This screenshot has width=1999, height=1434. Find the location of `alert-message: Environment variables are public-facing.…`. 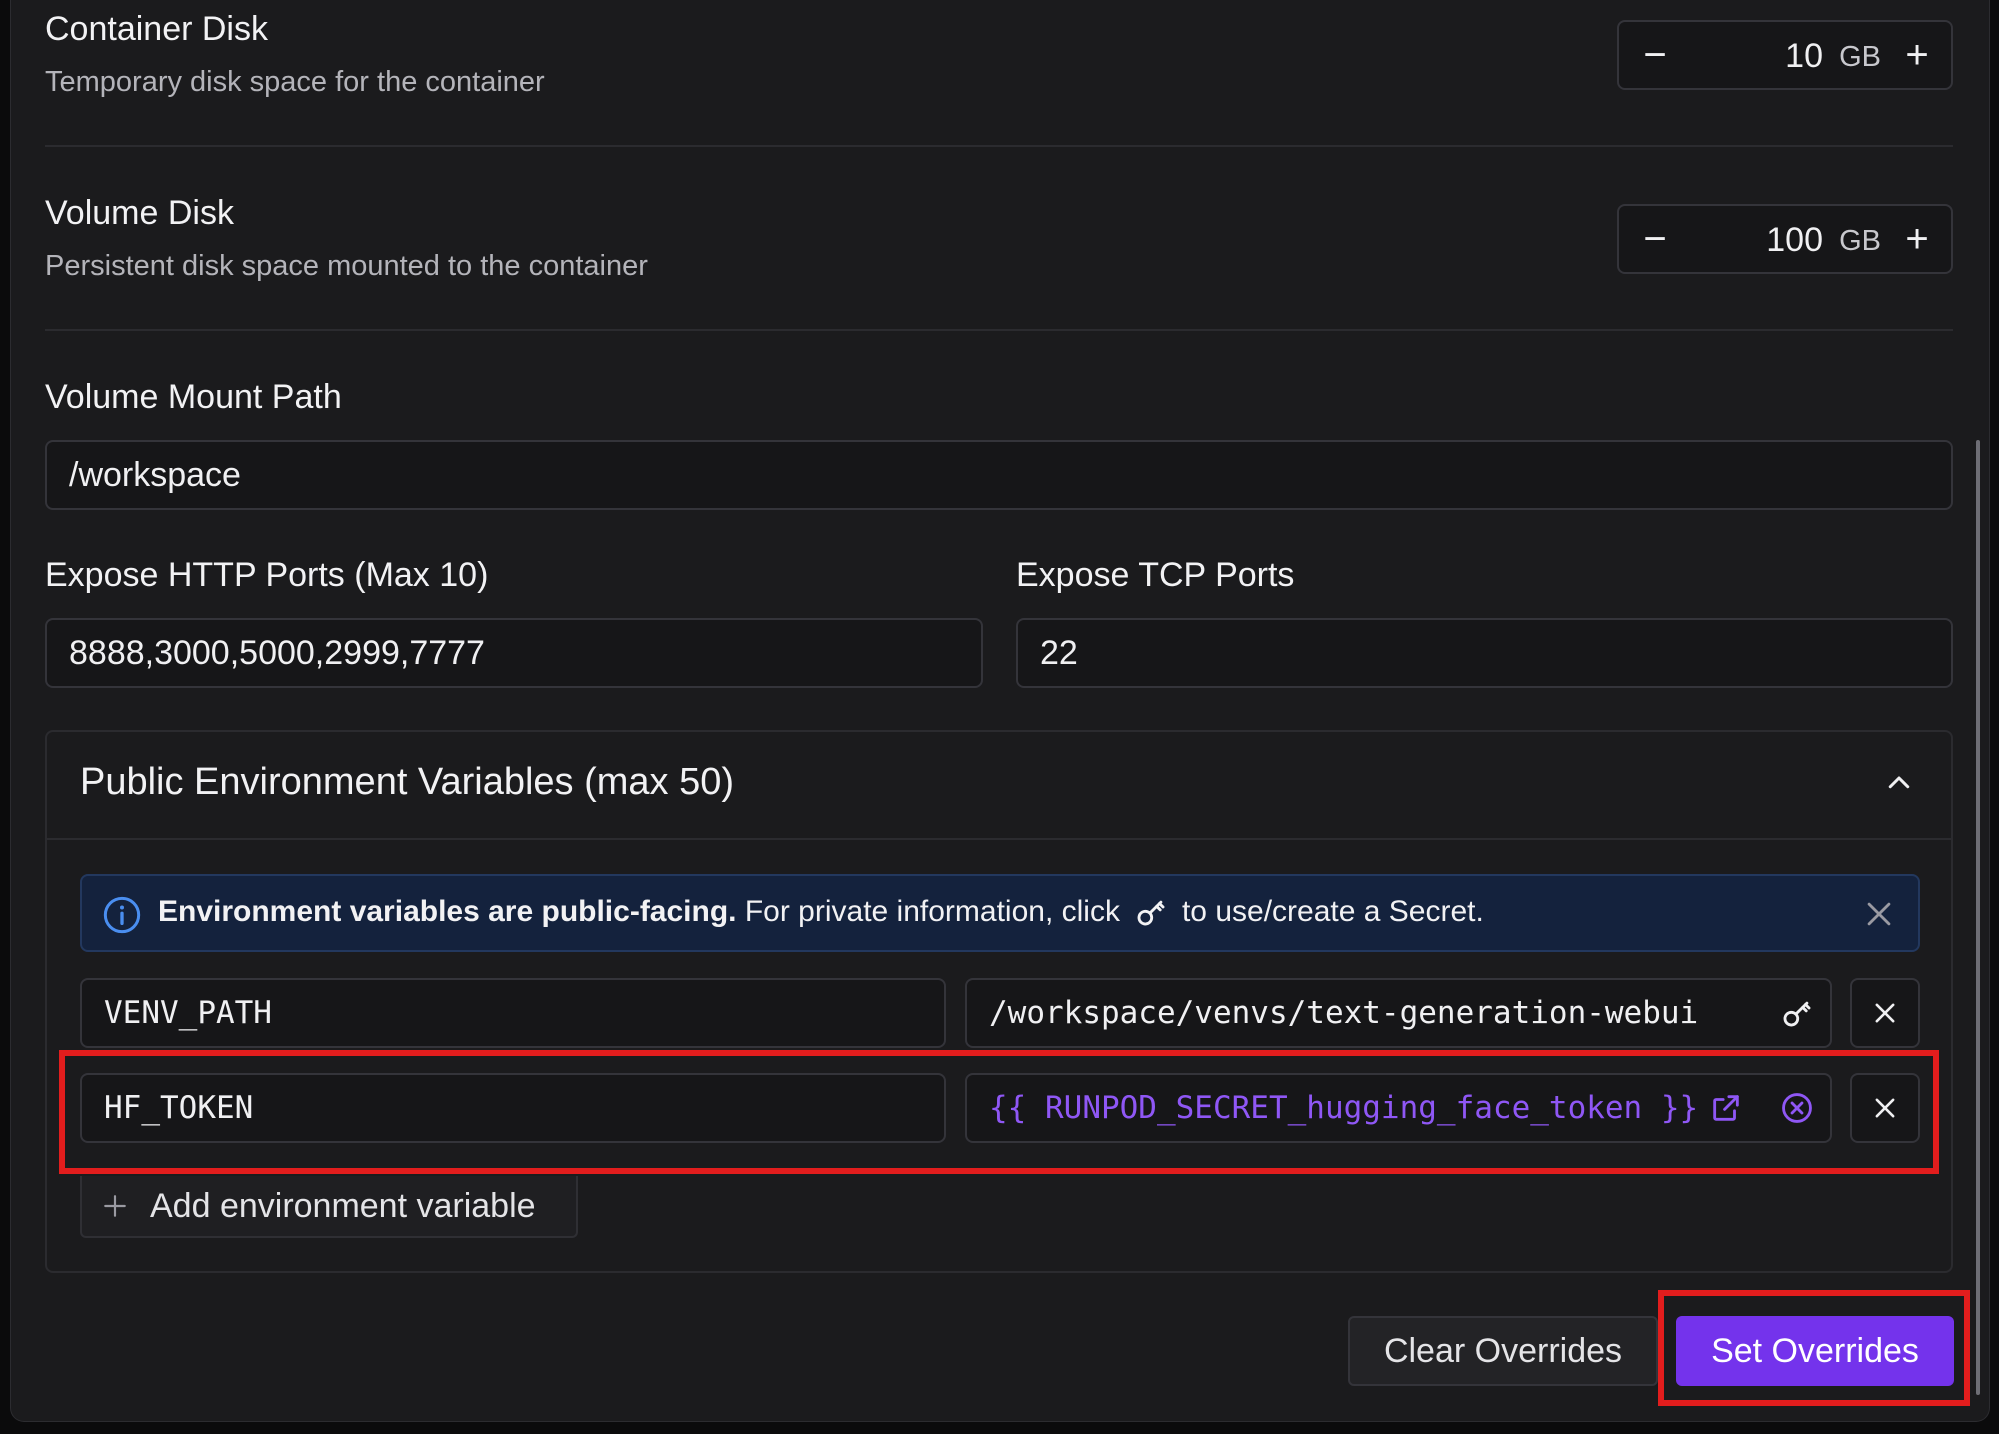

alert-message: Environment variables are public-facing.… is located at coordinates (821, 912).